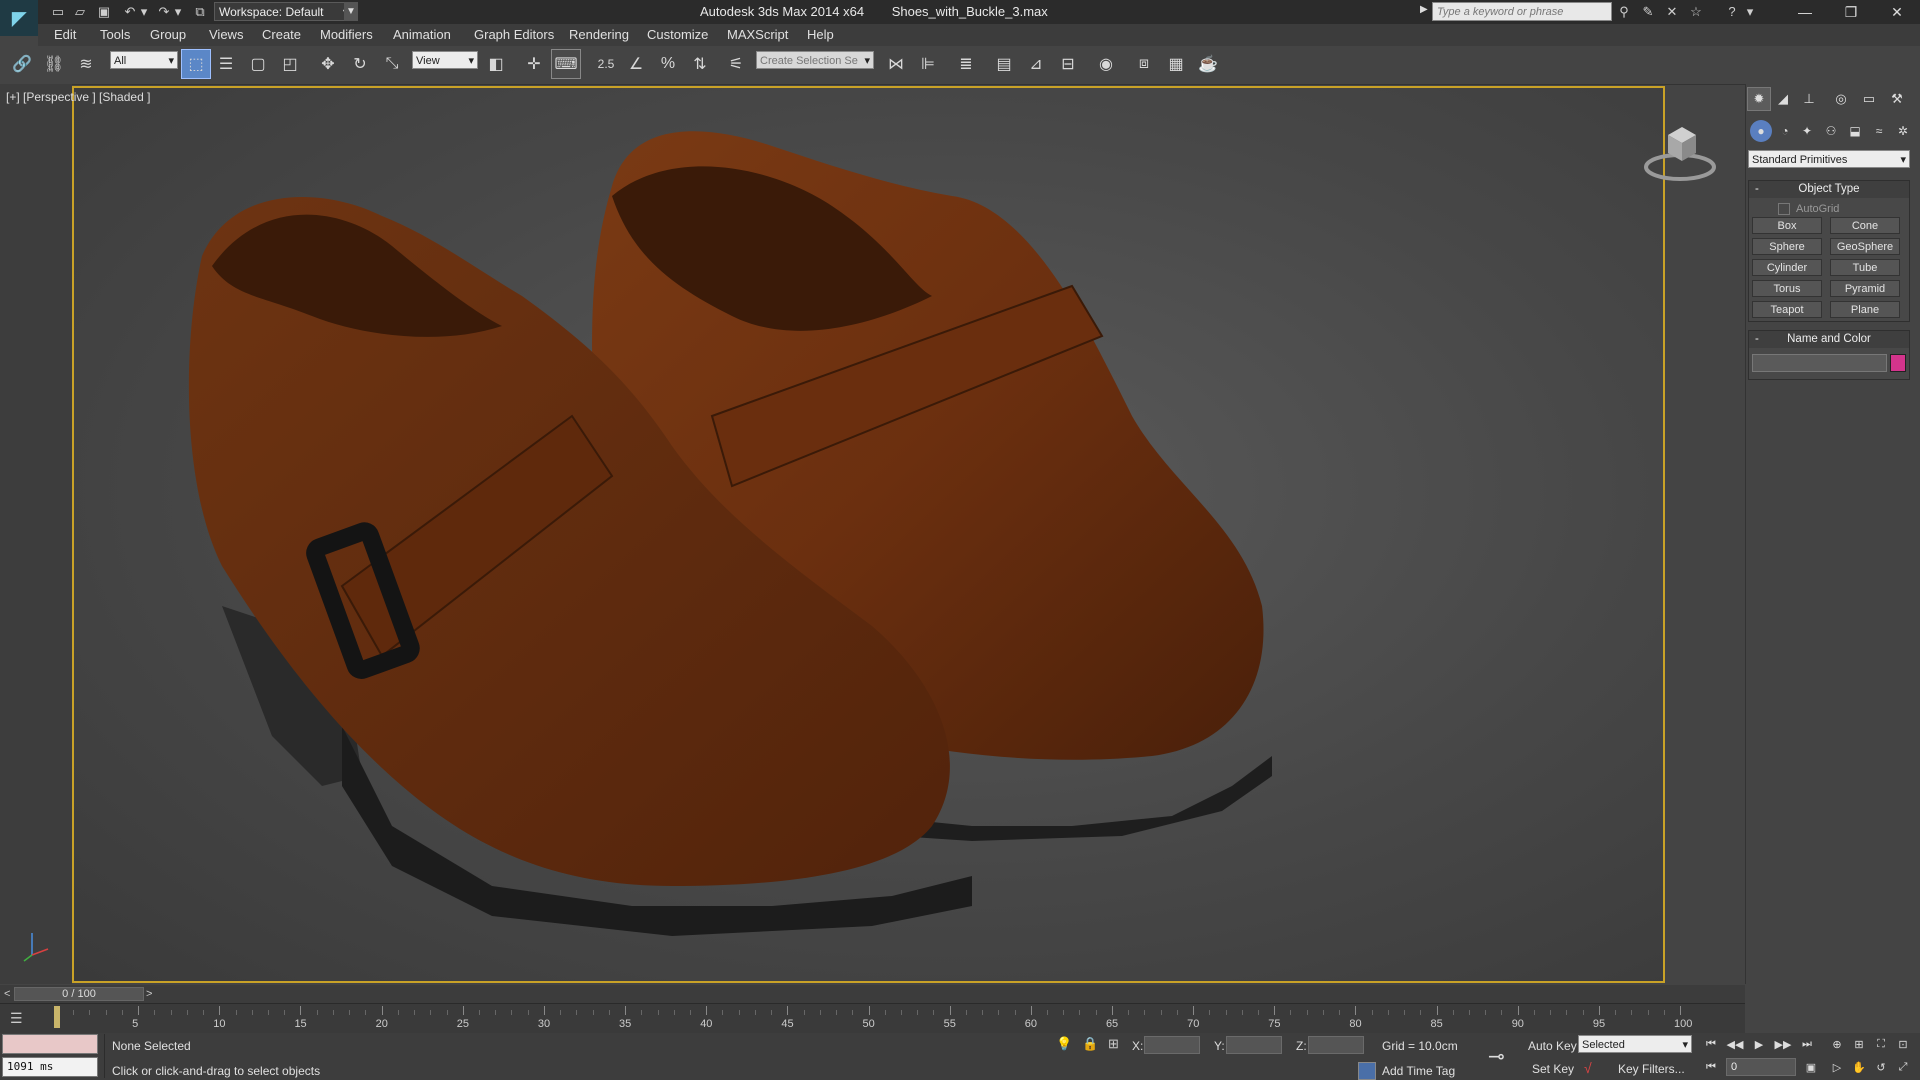  What do you see at coordinates (1418, 1071) in the screenshot?
I see `add-time-tag-button: Add Time Tag` at bounding box center [1418, 1071].